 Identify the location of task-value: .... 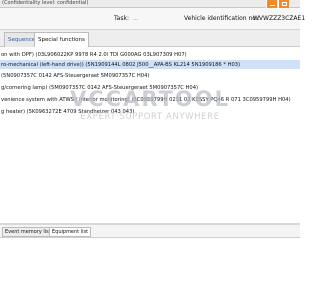
(136, 18).